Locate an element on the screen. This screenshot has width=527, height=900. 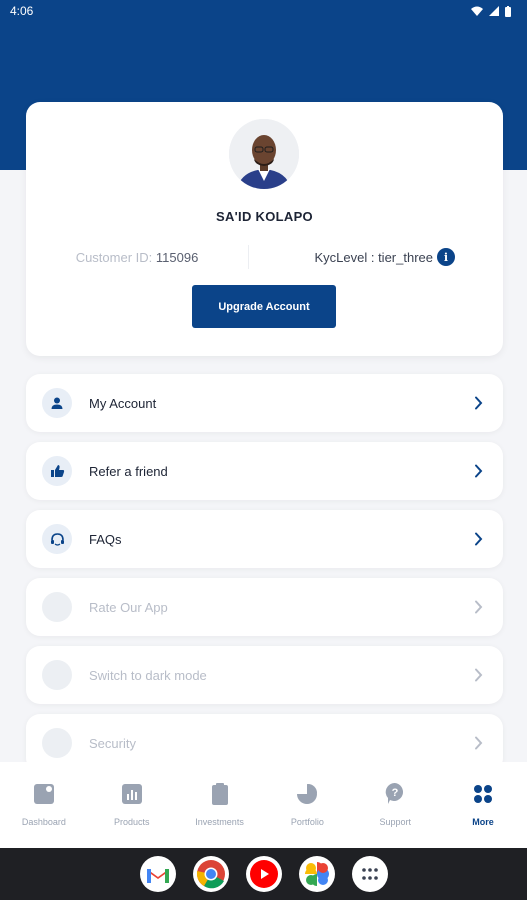
info-icon: i is located at coordinates (446, 257).